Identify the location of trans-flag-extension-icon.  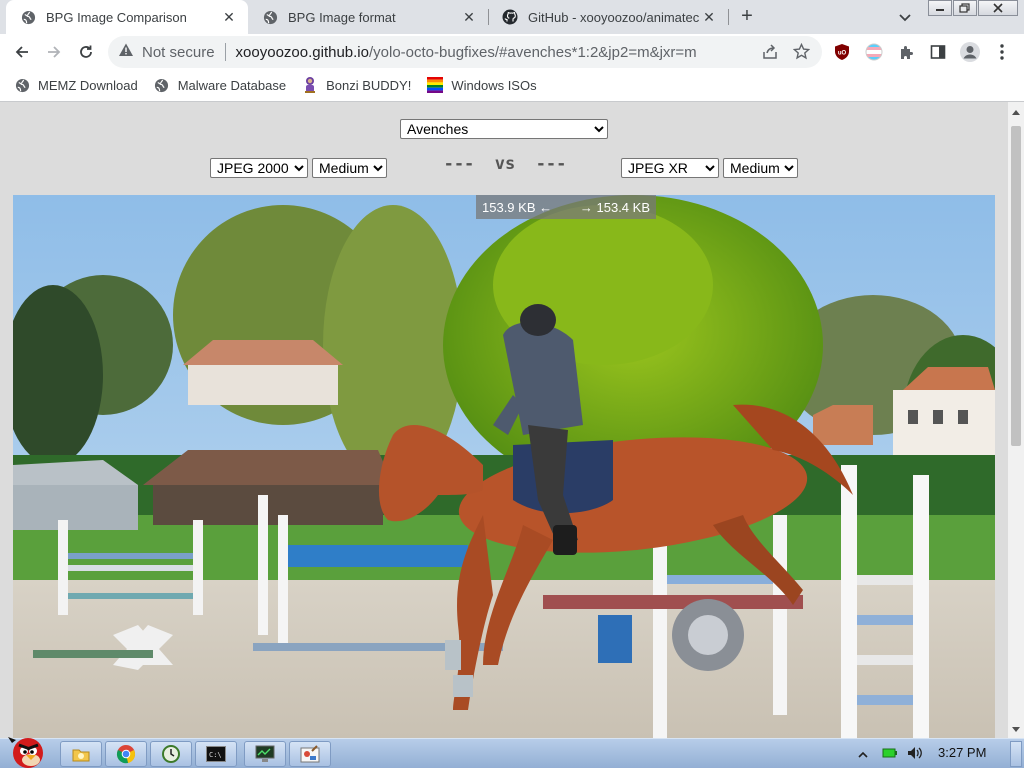
(874, 52).